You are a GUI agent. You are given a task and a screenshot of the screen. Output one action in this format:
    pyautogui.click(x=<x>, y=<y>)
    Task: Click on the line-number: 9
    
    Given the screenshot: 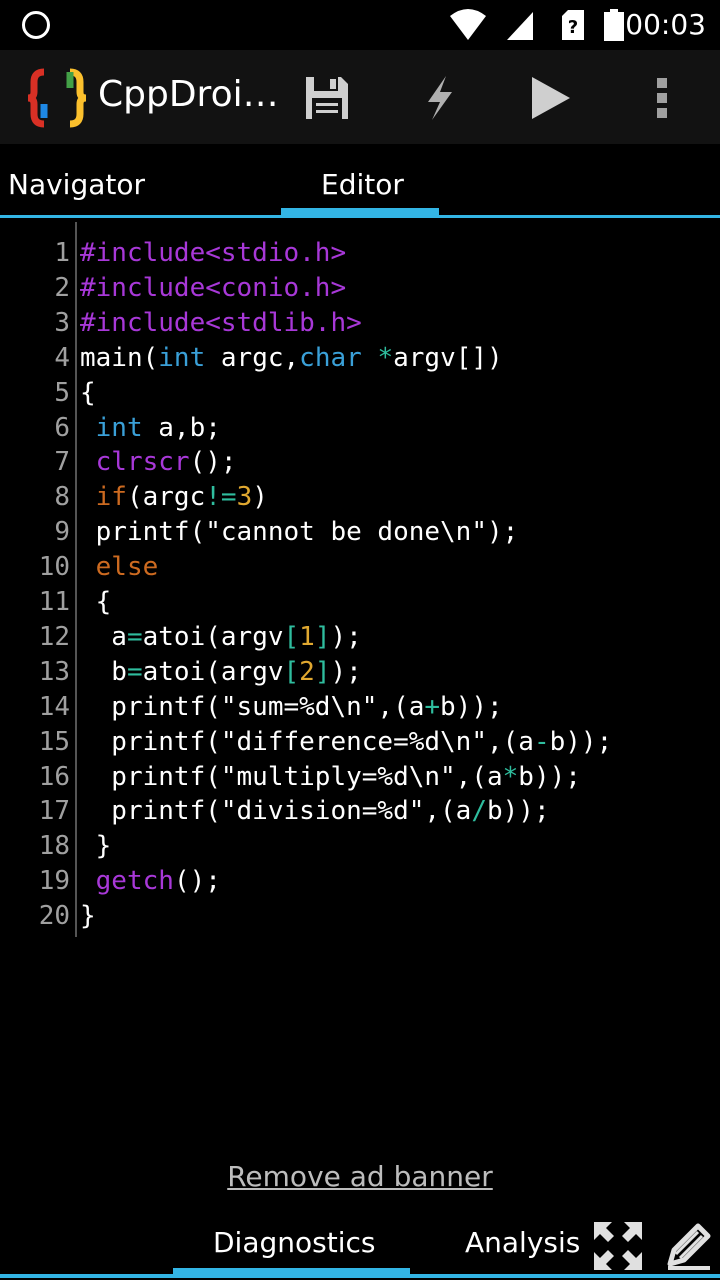 What is the action you would take?
    pyautogui.click(x=62, y=532)
    